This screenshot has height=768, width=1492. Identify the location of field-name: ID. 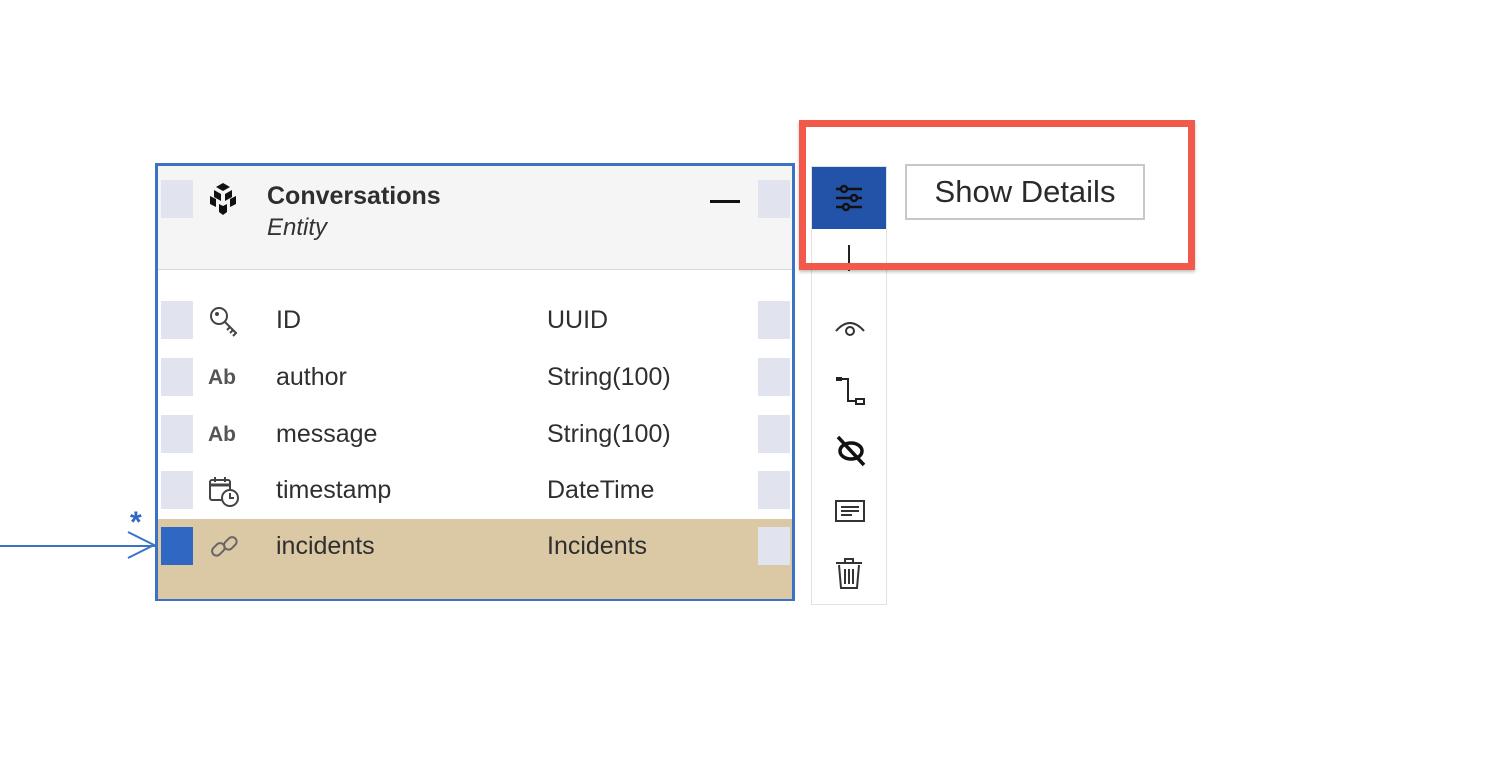
(288, 320).